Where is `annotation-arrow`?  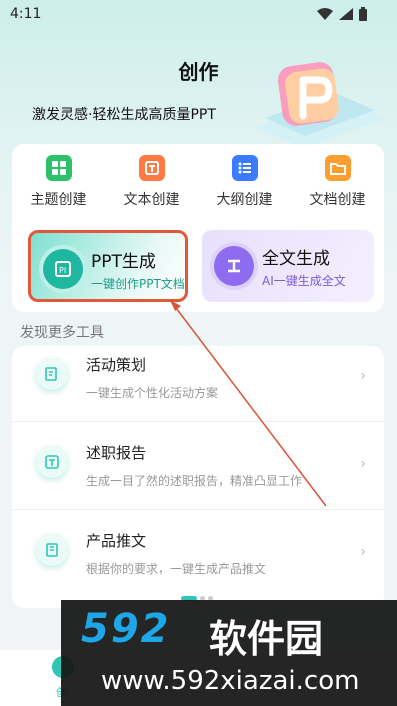 annotation-arrow is located at coordinates (248, 403).